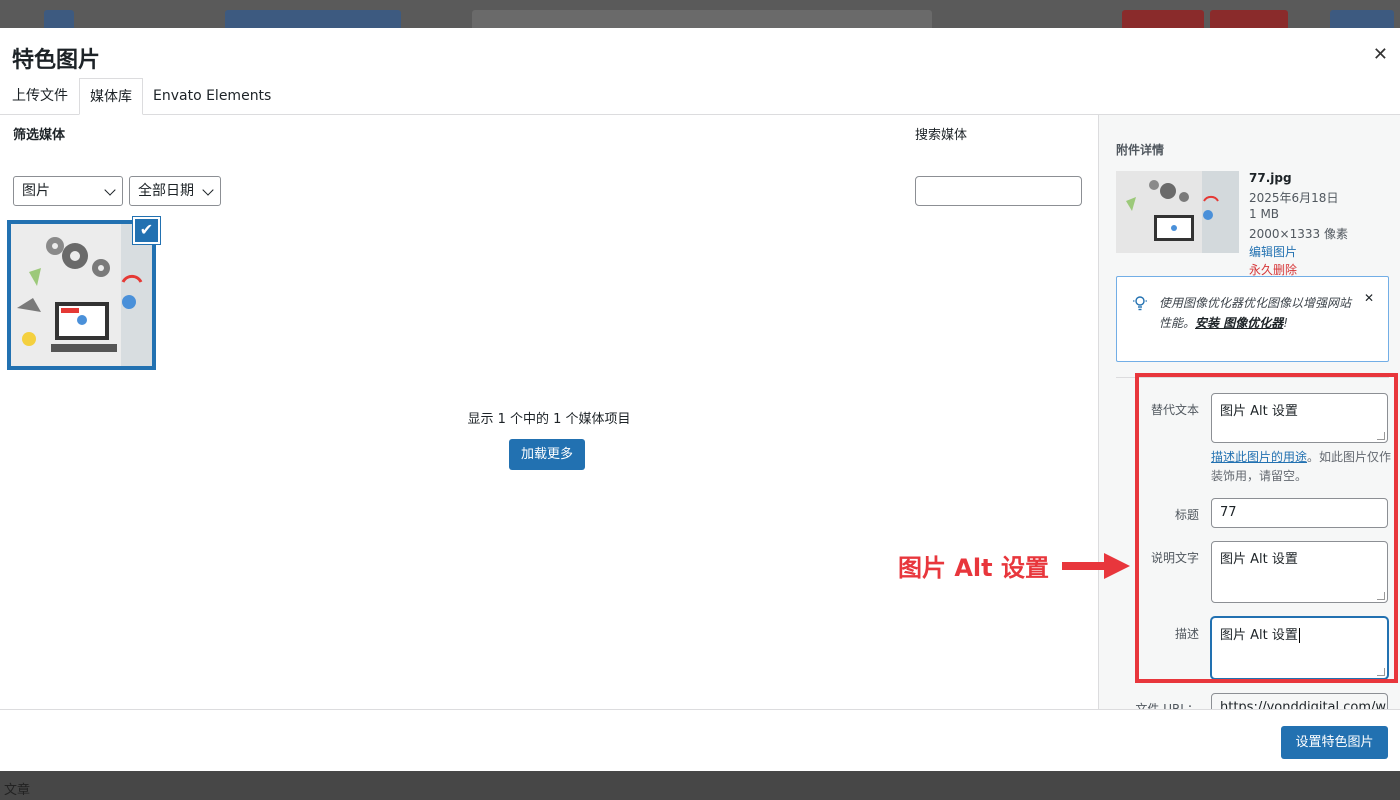  I want to click on title-field: 77, so click(1299, 513).